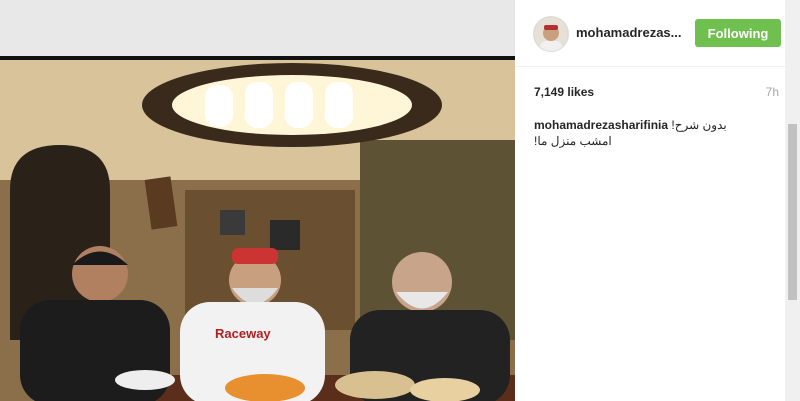 This screenshot has width=800, height=401. Describe the element at coordinates (738, 33) in the screenshot. I see `following-button: Following` at that location.